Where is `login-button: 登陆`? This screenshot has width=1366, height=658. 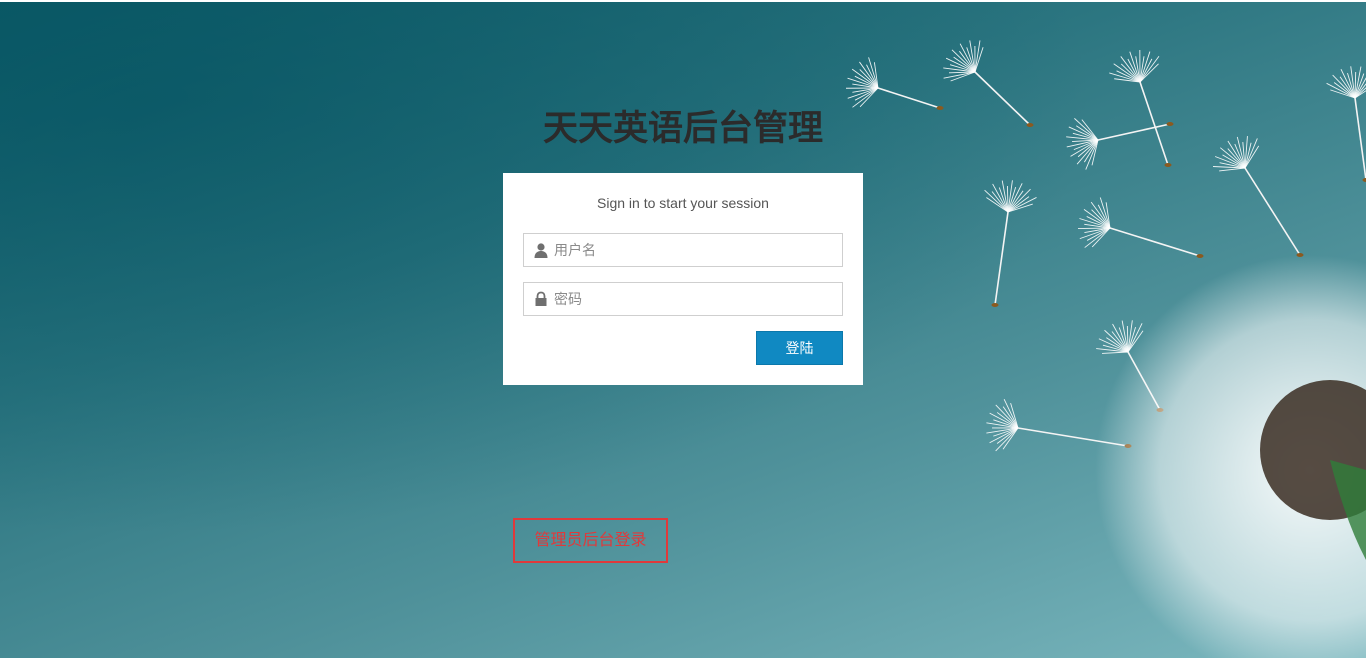
login-button: 登陆 is located at coordinates (799, 348).